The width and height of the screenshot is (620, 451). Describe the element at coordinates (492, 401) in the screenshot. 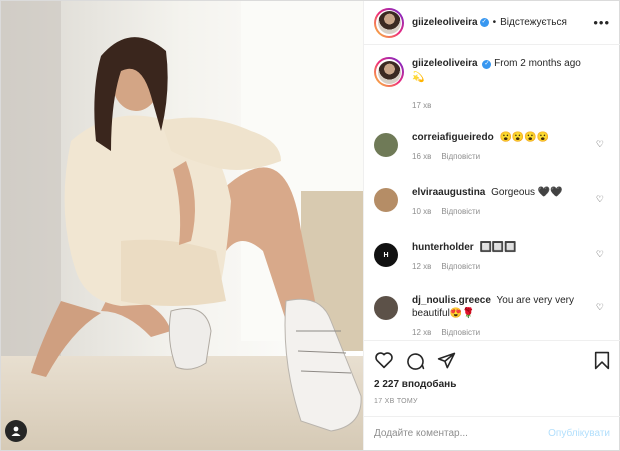

I see `post-timestamp: 17 ХВ ТОМУ` at that location.